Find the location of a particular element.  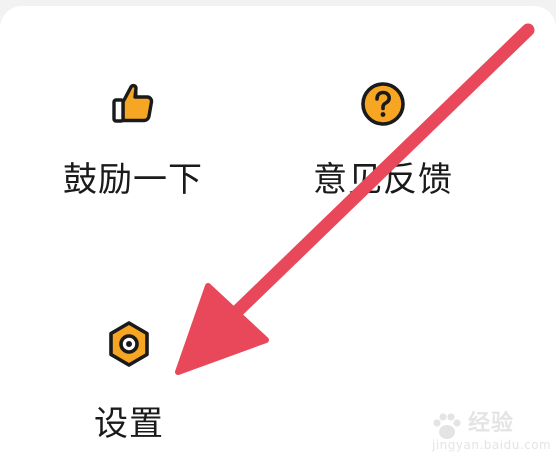

settings-label: 设置 is located at coordinates (129, 424).